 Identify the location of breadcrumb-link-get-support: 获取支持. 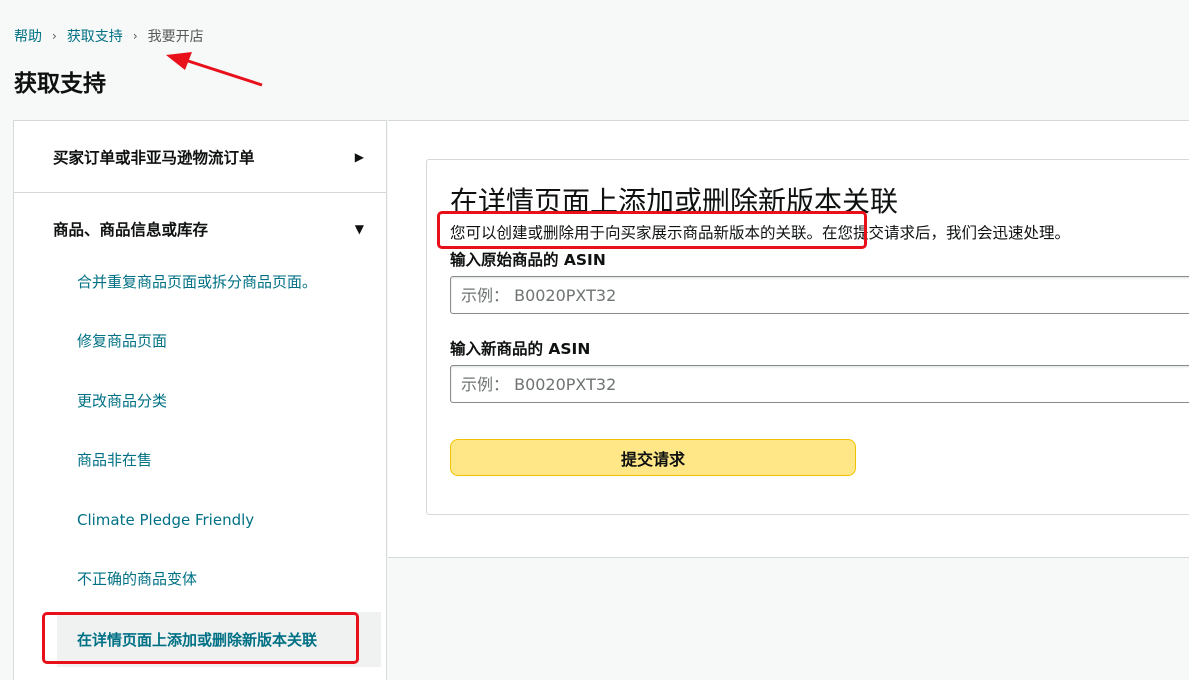
(95, 36).